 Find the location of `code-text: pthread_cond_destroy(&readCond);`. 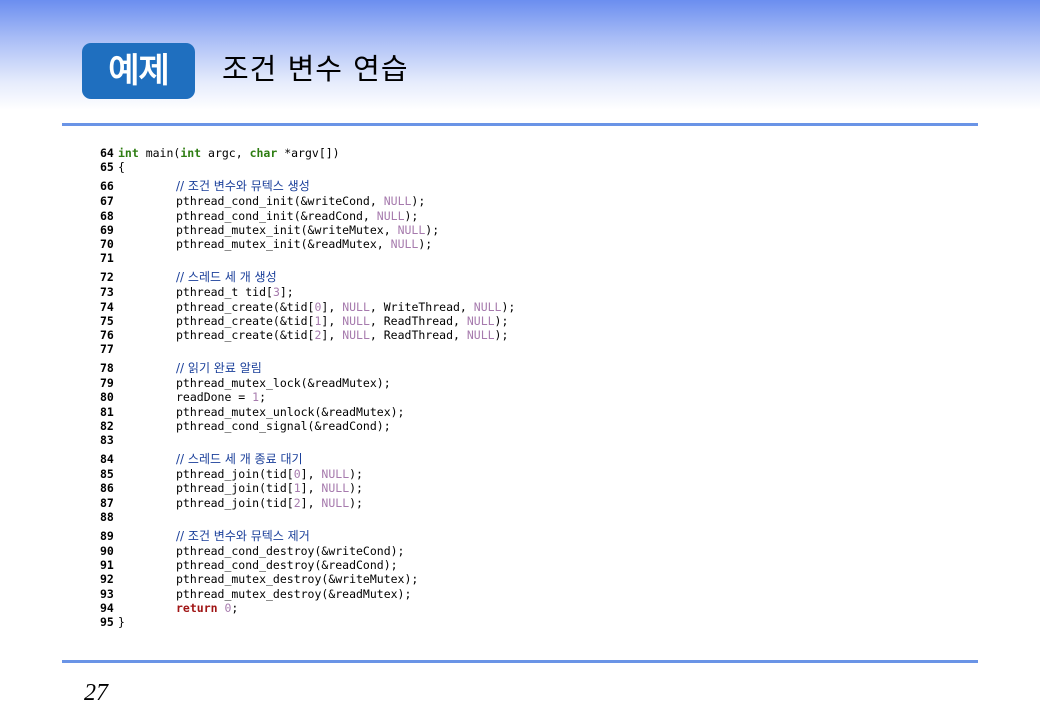

code-text: pthread_cond_destroy(&readCond); is located at coordinates (287, 565).